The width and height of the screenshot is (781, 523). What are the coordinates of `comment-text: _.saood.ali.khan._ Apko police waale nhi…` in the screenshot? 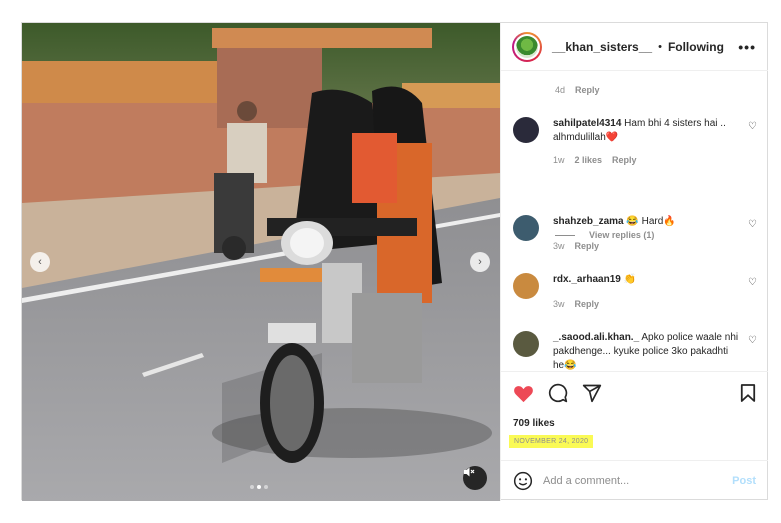 It's located at (646, 351).